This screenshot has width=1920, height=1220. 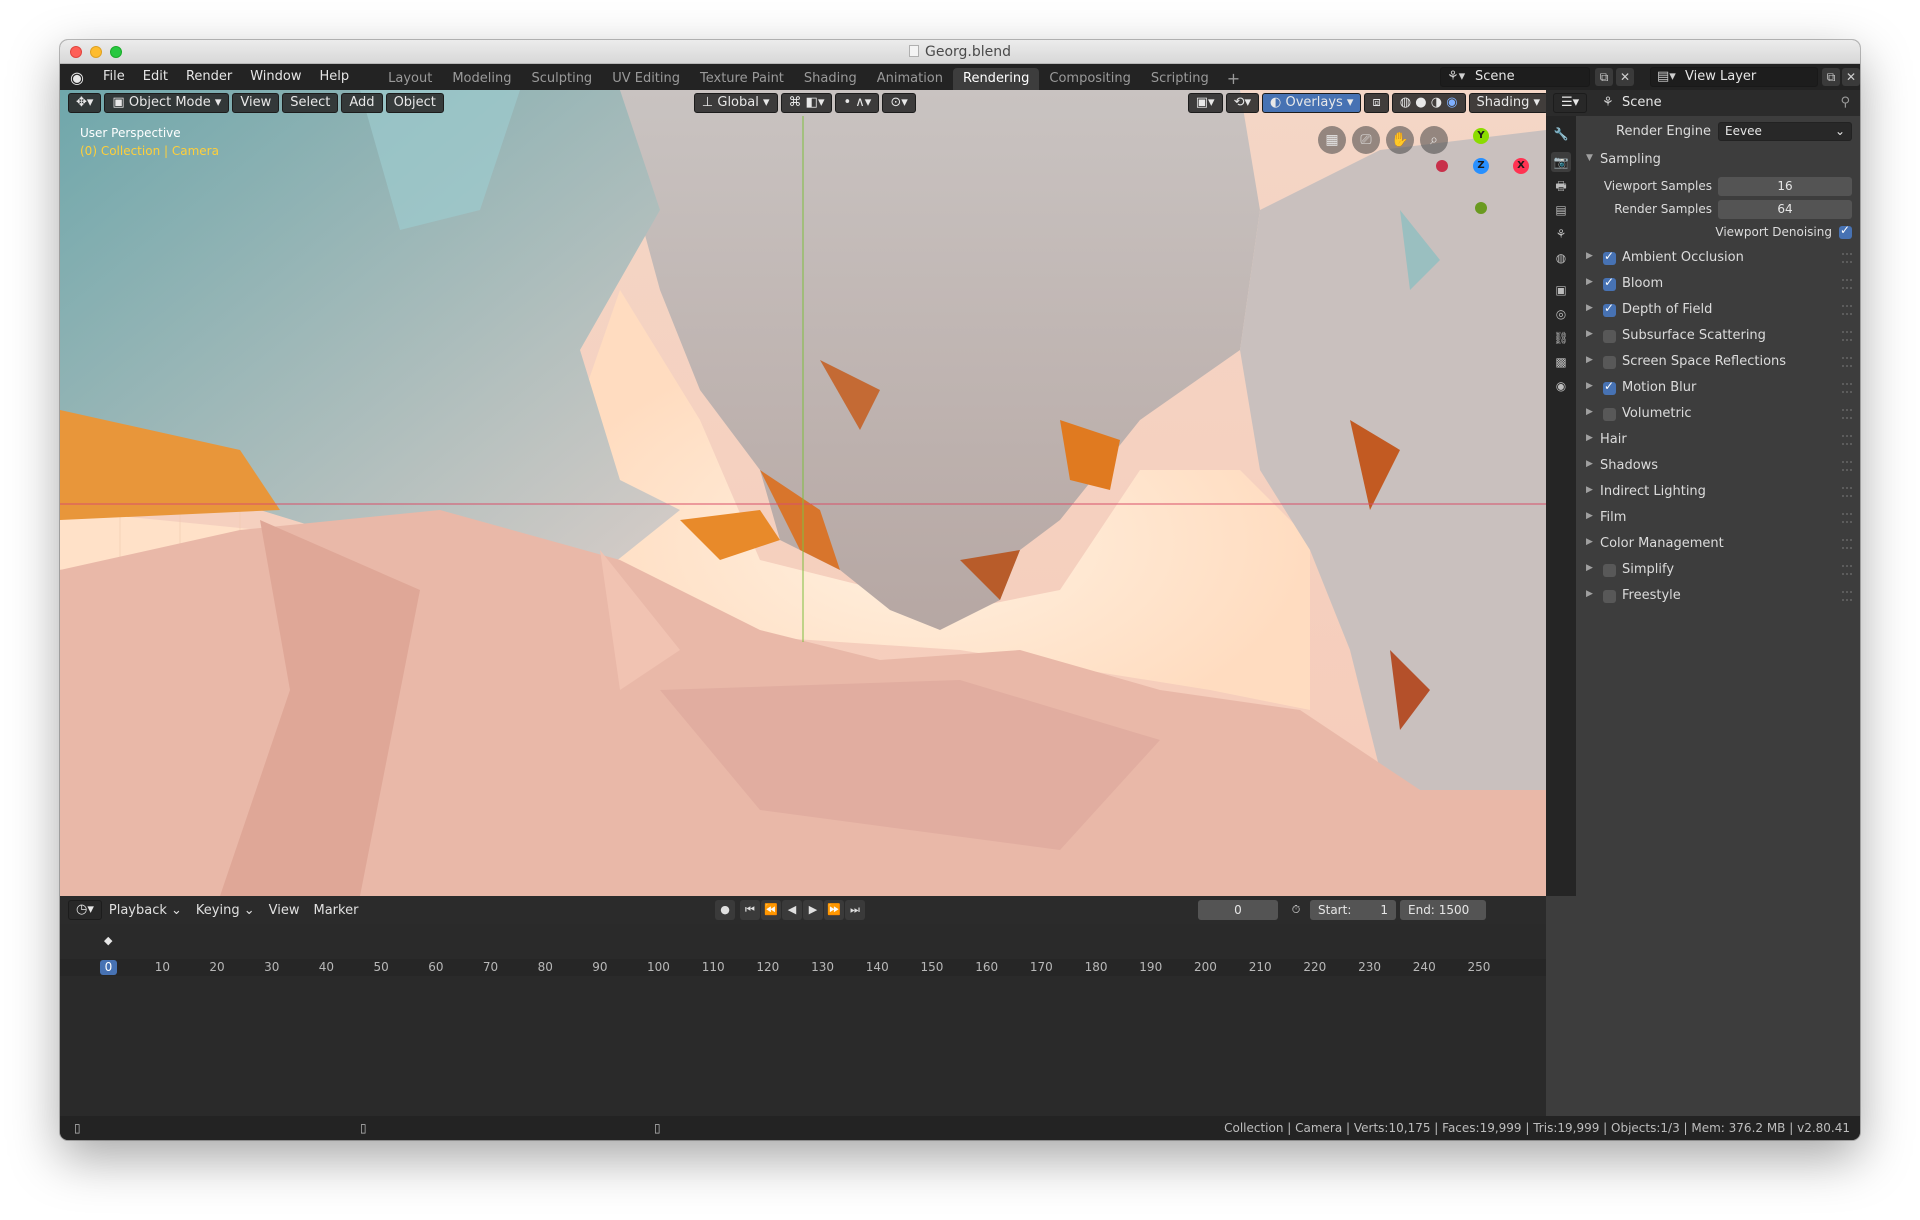 I want to click on maximize-window-button, so click(x=116, y=52).